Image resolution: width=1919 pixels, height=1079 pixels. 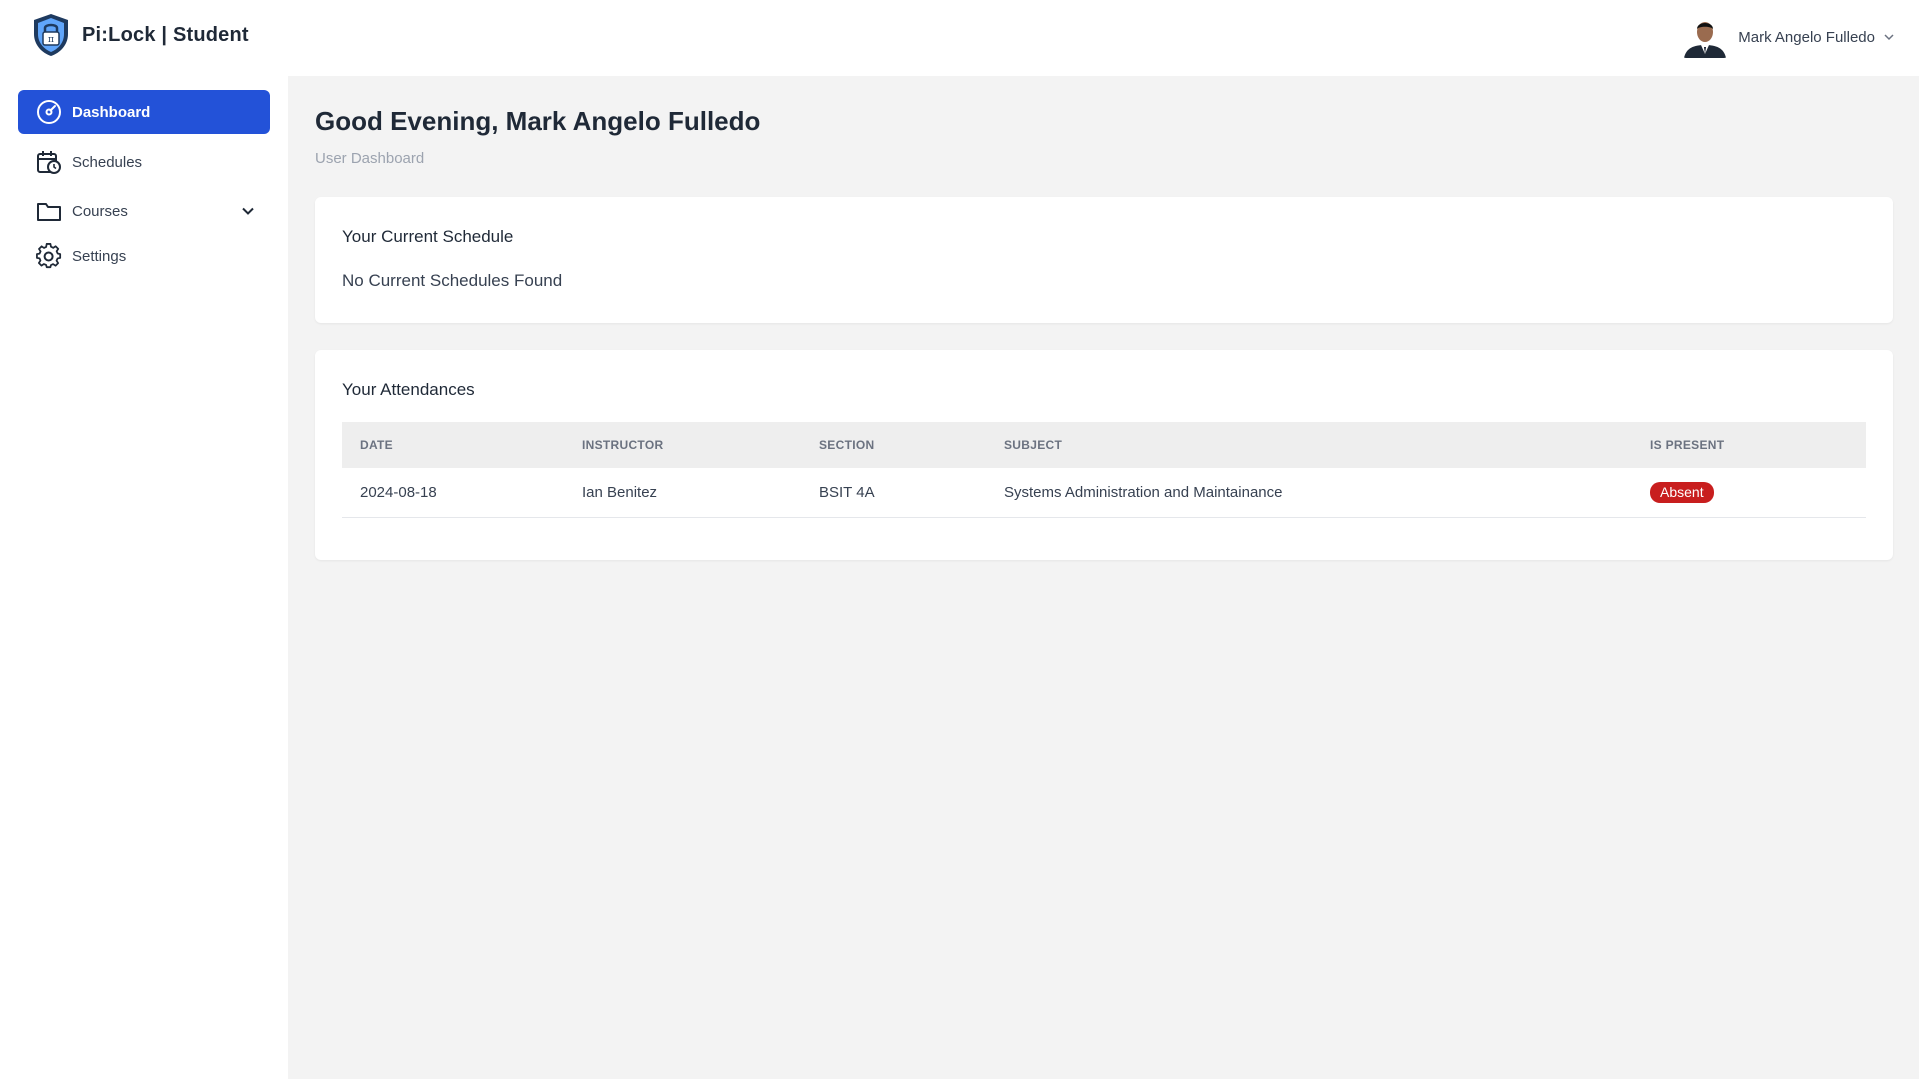 What do you see at coordinates (144, 577) in the screenshot?
I see `sidebar: Dashboard Schedules Courses Settings` at bounding box center [144, 577].